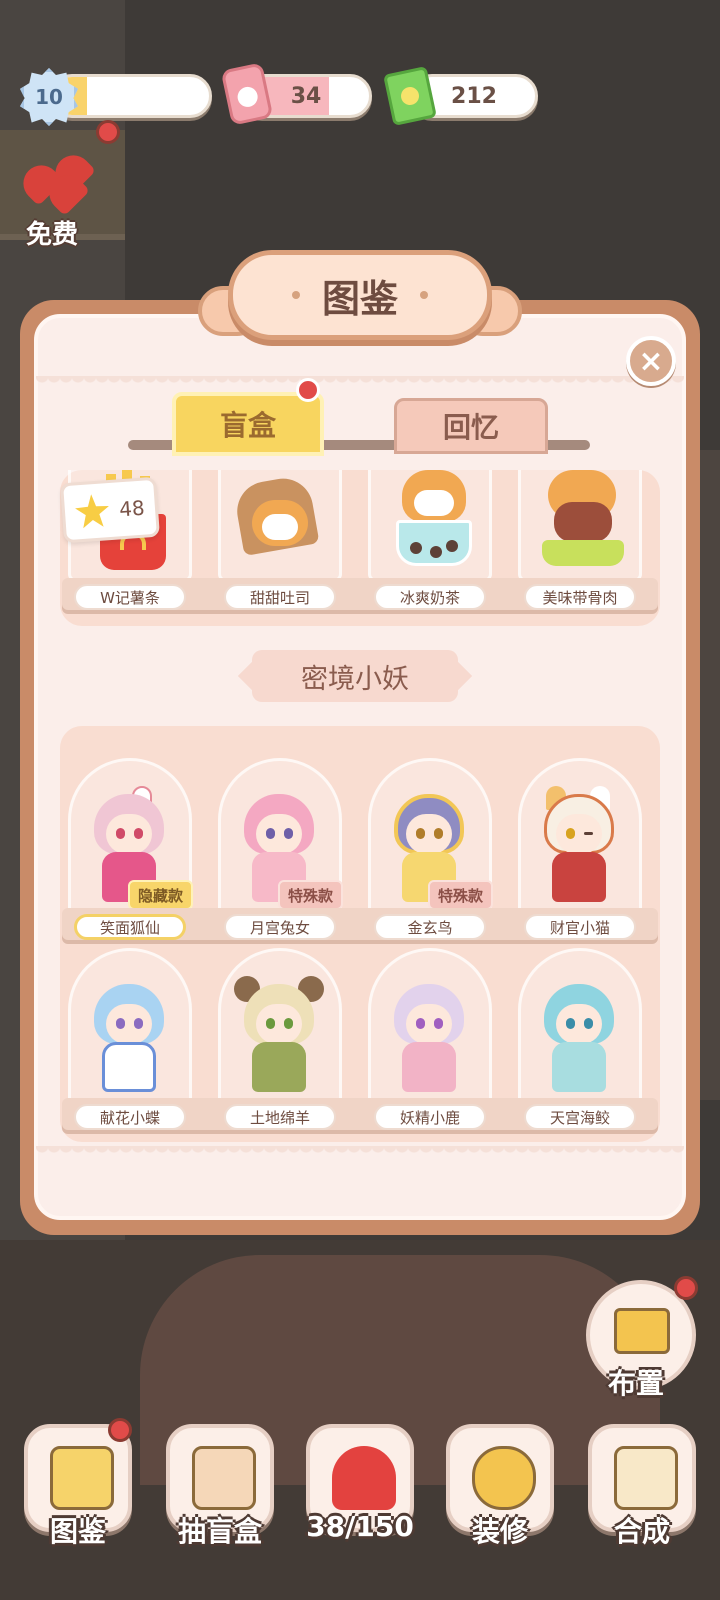 The height and width of the screenshot is (1600, 720). What do you see at coordinates (130, 1117) in the screenshot?
I see `item-label: 献花小蝶` at bounding box center [130, 1117].